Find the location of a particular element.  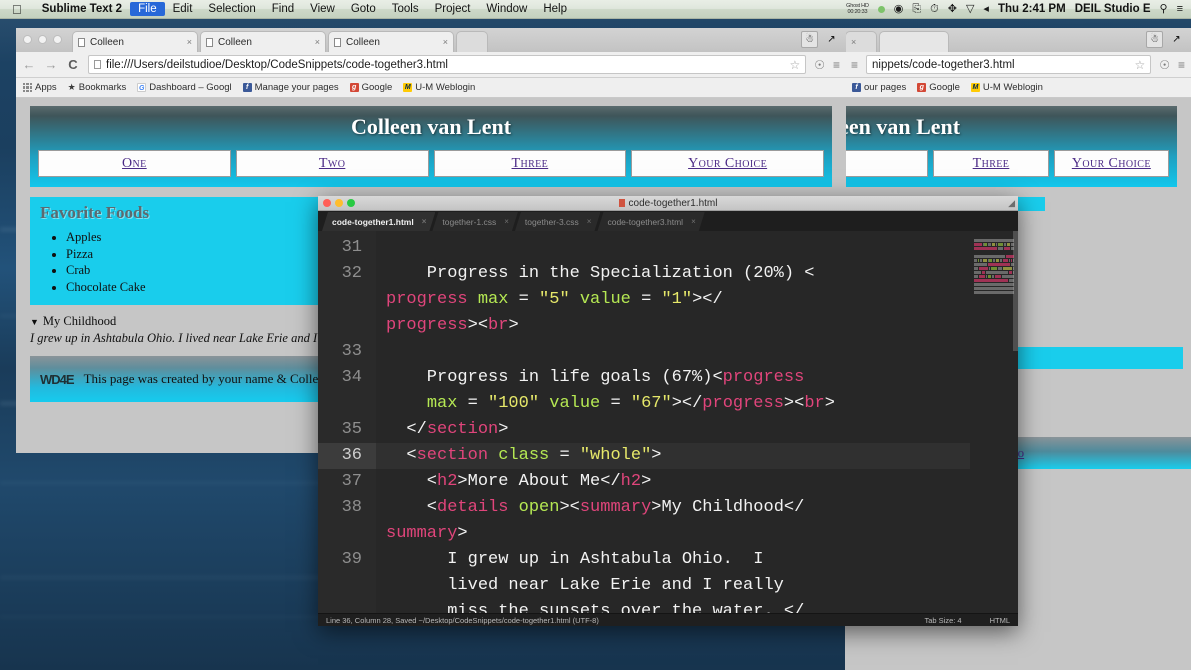

page-action-icon: ☉ is located at coordinates (819, 65).